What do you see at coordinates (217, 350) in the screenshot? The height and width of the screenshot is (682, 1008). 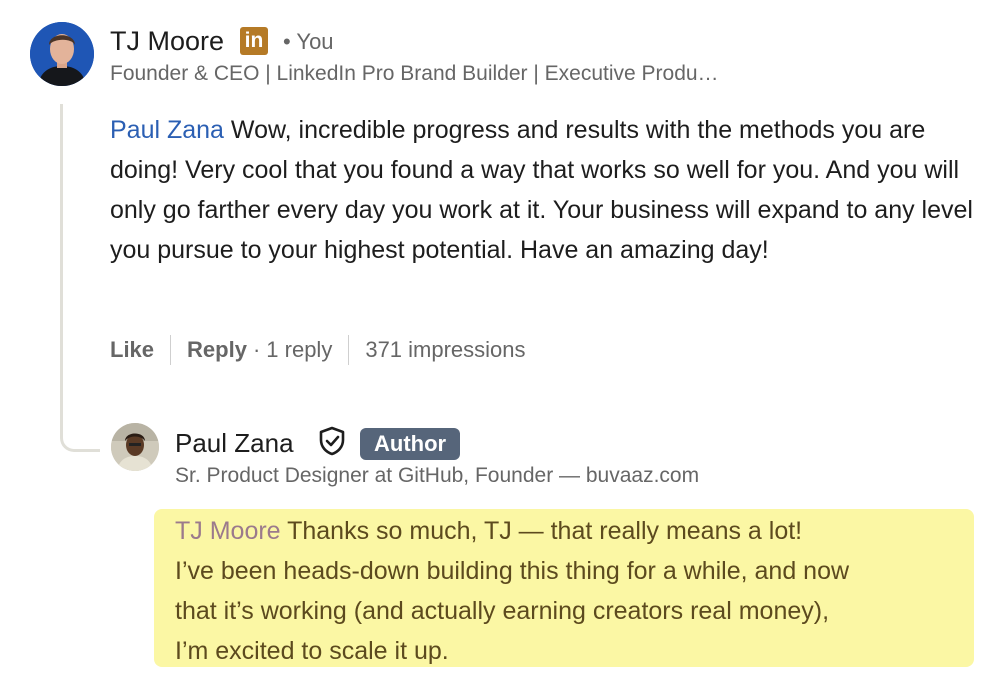 I see `reply-button: Reply` at bounding box center [217, 350].